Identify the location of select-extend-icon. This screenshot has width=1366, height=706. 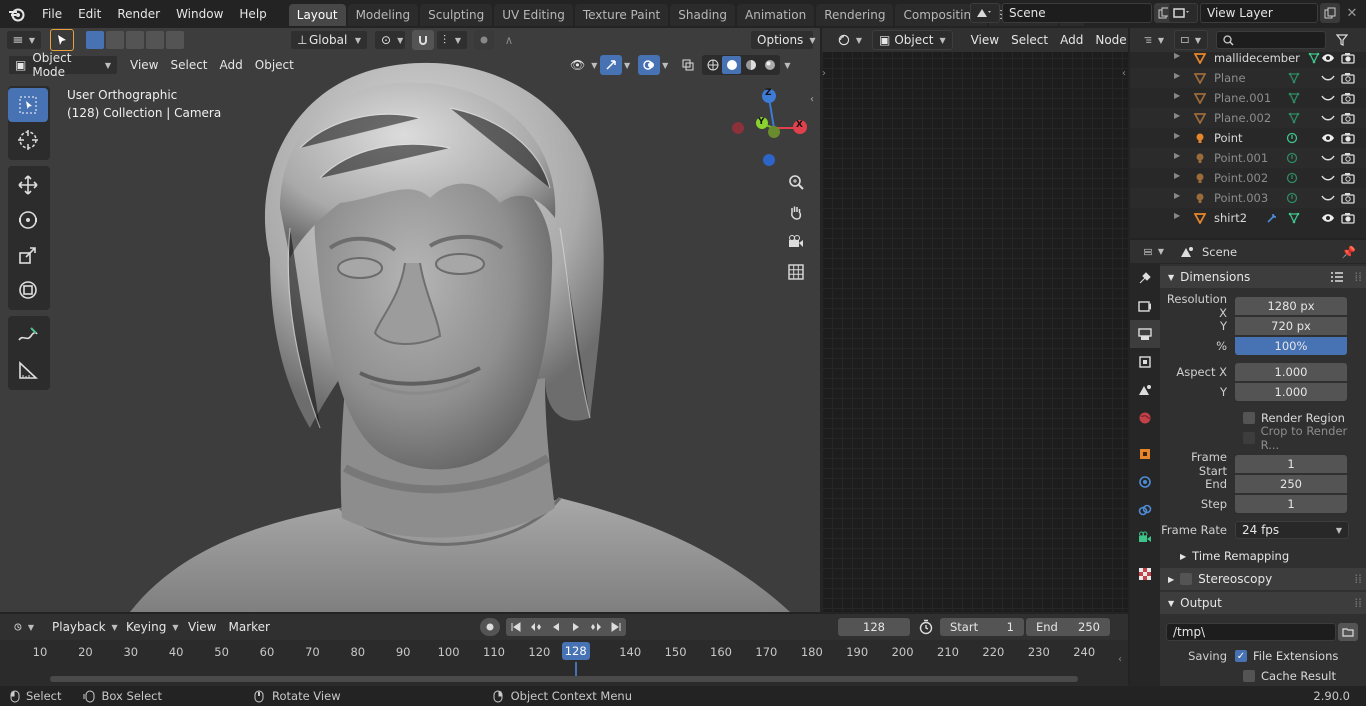
(115, 40).